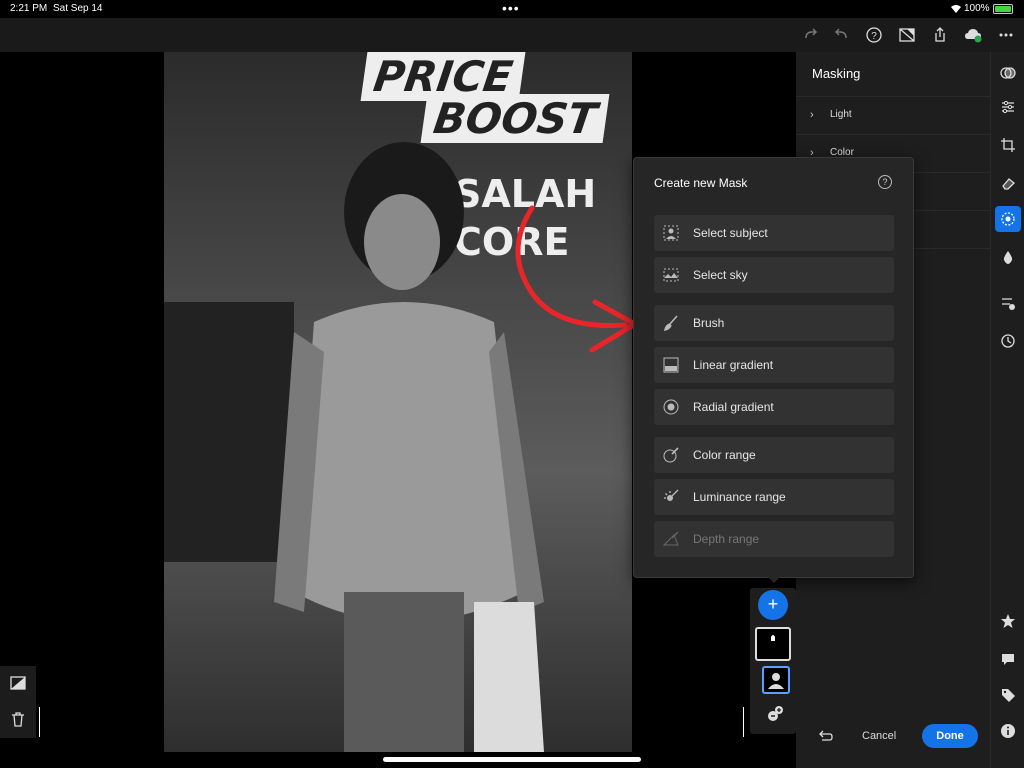  I want to click on radial-gradient-icon, so click(671, 407).